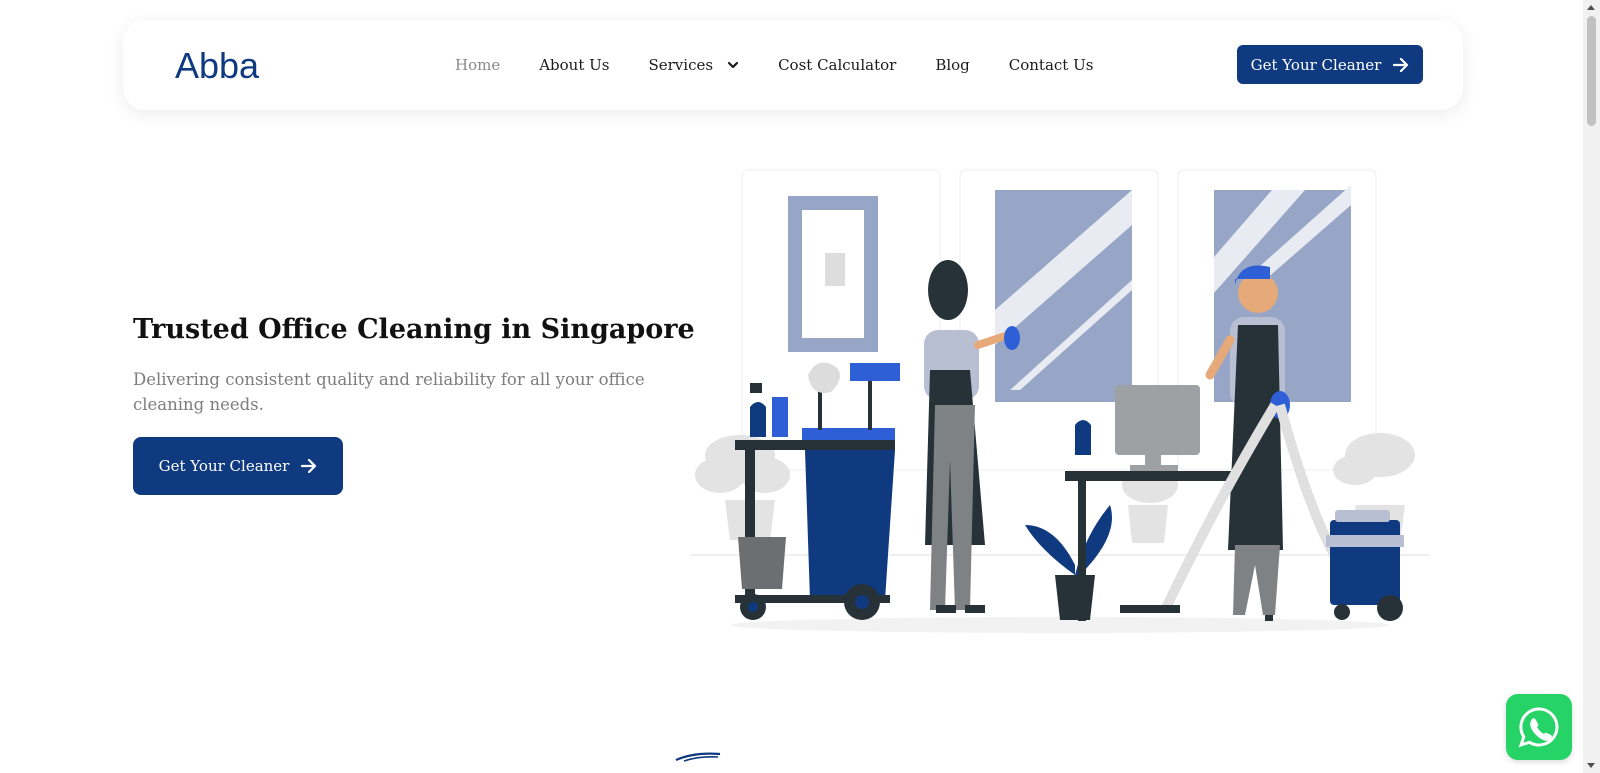 This screenshot has height=773, width=1600. Describe the element at coordinates (698, 757) in the screenshot. I see `decorative-brush-stroke` at that location.